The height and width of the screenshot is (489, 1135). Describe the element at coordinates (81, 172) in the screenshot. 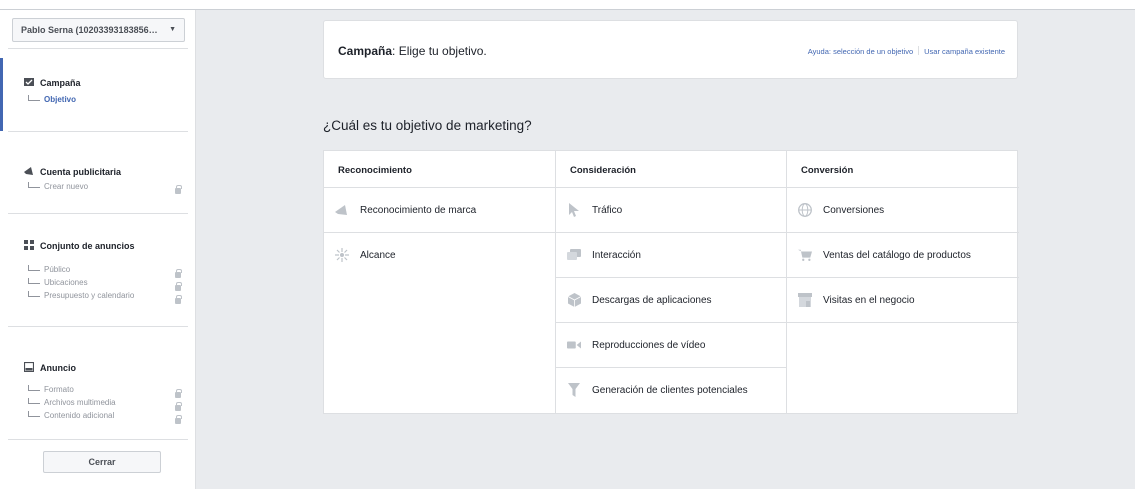

I see `section-title: Cuenta publicitaria` at that location.